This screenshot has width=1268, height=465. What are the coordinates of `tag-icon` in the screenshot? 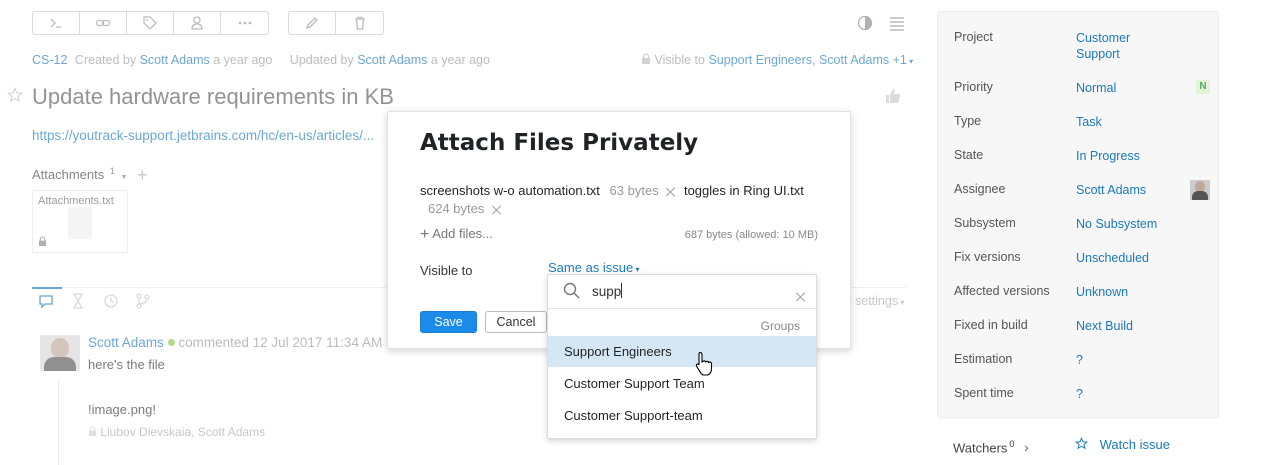 It's located at (150, 23).